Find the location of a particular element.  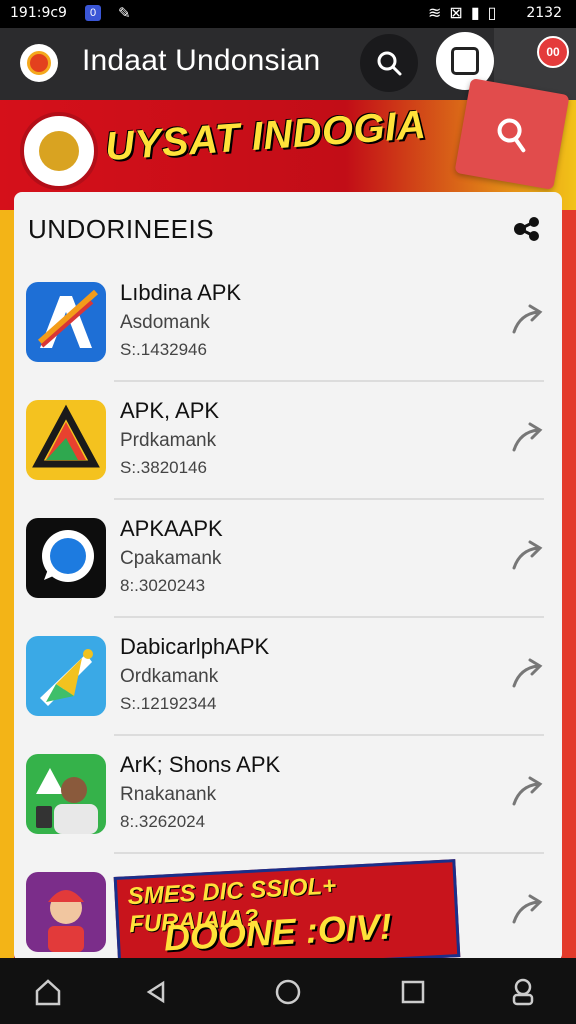

app-icon-cartoon is located at coordinates (66, 912).